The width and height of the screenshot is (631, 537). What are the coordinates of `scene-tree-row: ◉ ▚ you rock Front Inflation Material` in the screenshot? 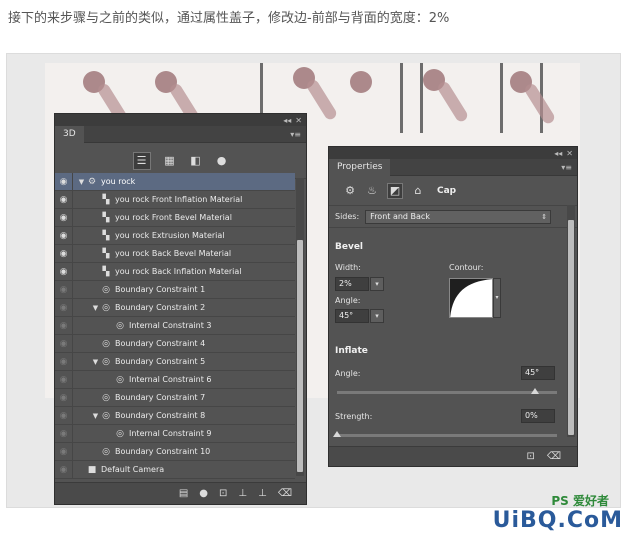 It's located at (175, 199).